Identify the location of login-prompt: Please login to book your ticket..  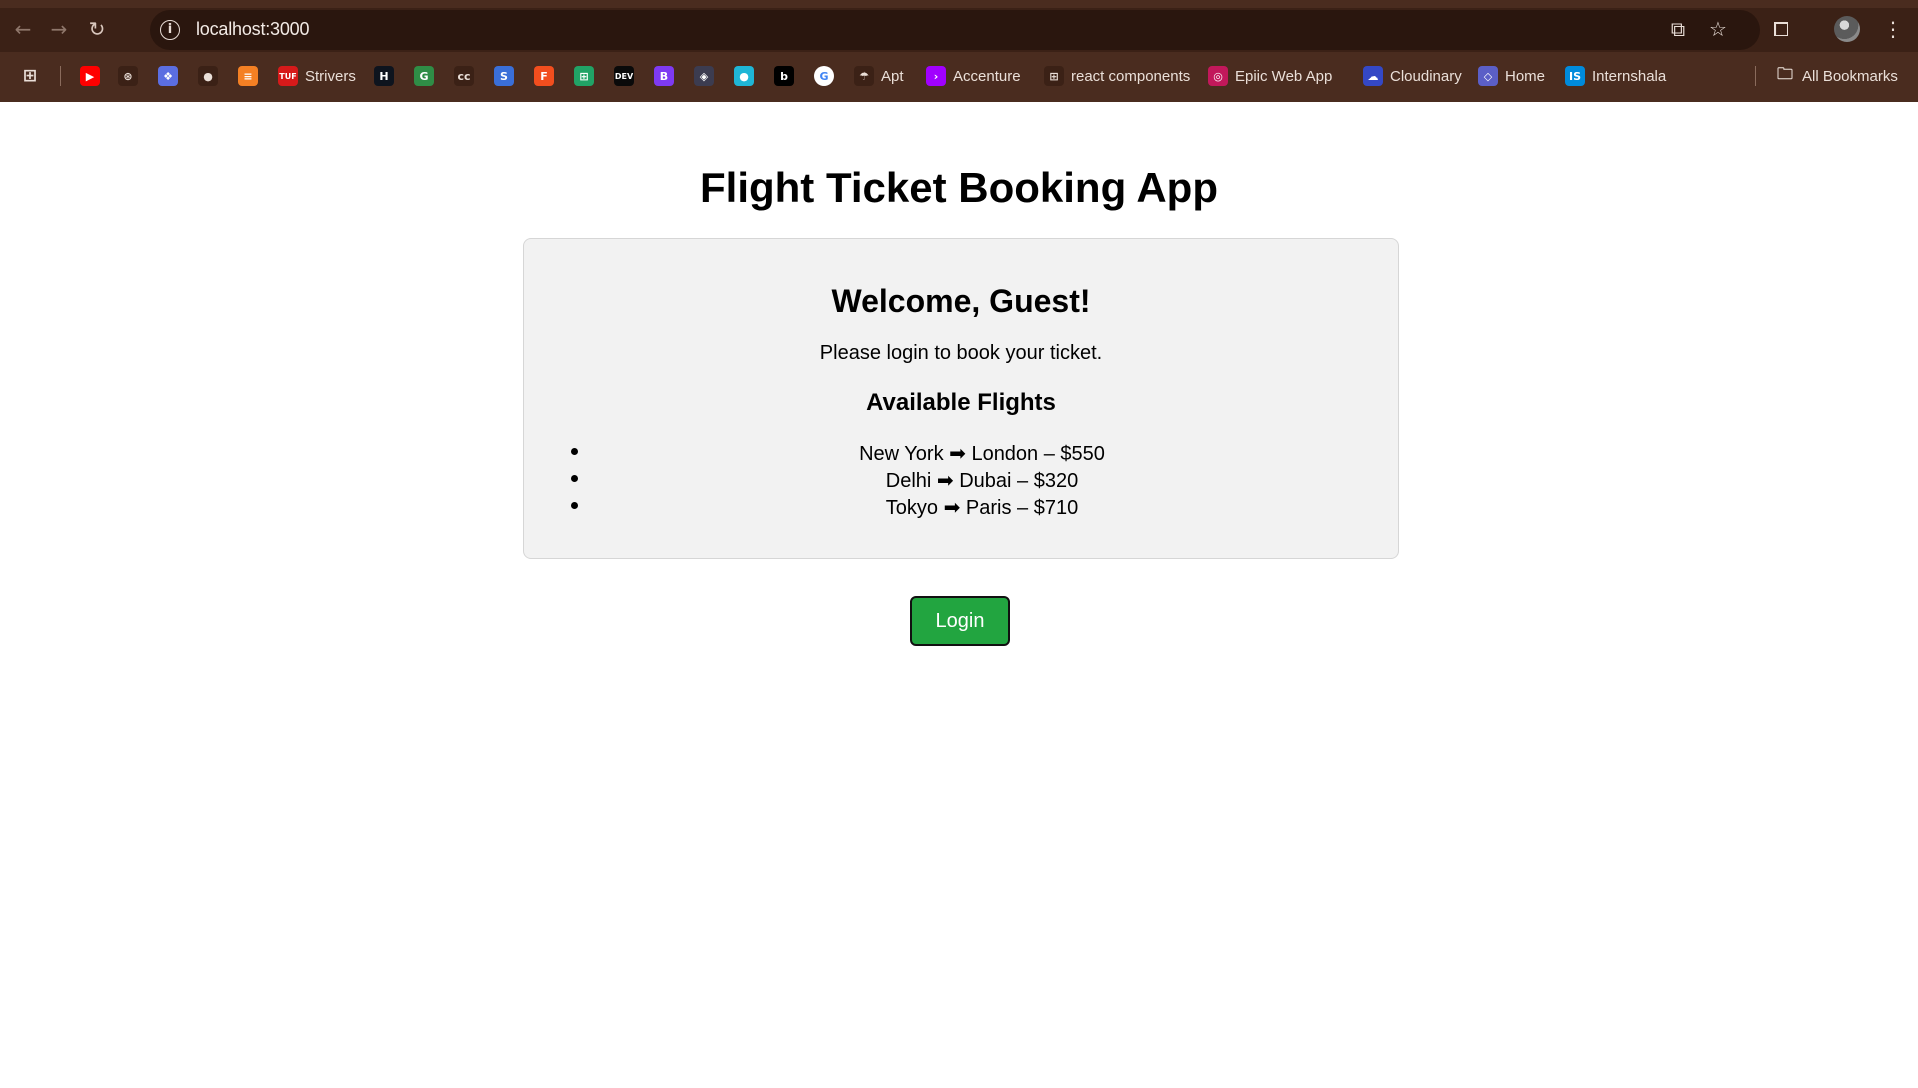
(961, 353).